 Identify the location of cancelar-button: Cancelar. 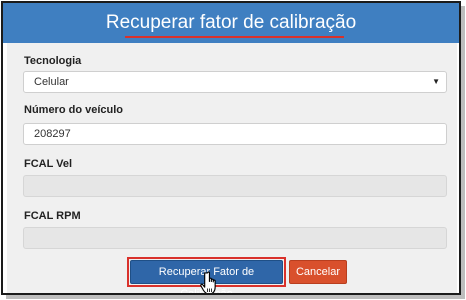
(318, 272).